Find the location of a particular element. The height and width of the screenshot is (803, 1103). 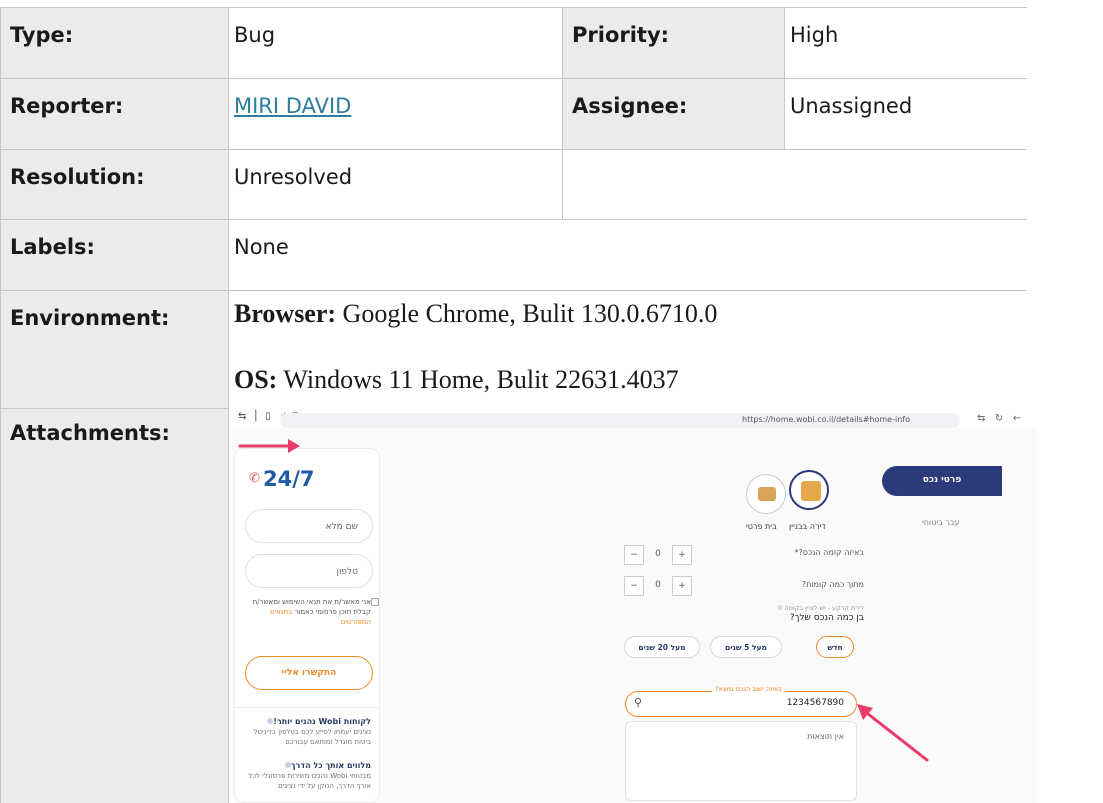

floor-question: באיזה קומה הנכס?* is located at coordinates (829, 552).